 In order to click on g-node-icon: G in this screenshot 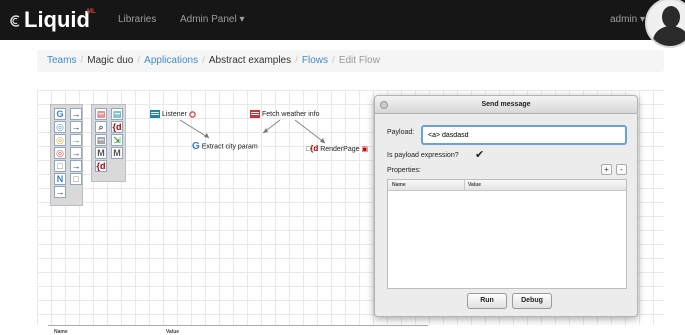, I will do `click(196, 146)`.